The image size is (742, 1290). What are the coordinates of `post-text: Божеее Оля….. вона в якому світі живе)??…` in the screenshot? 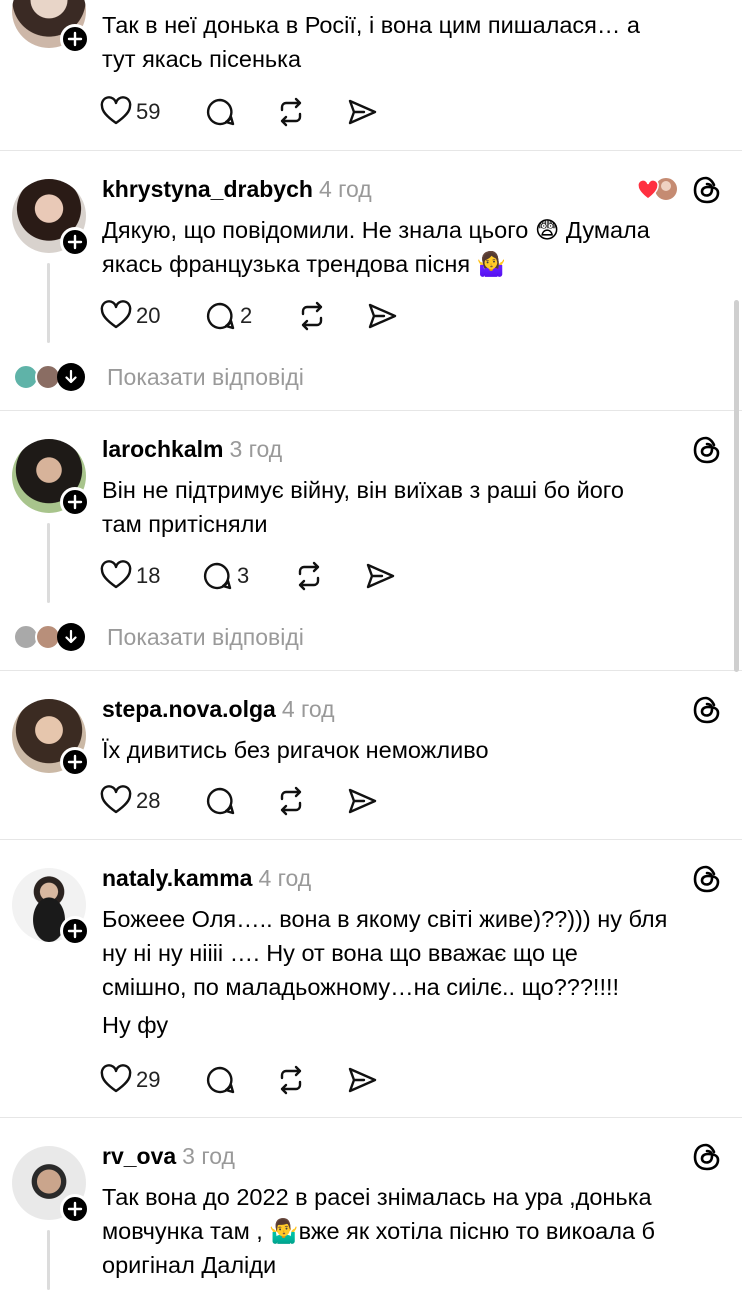 It's located at (385, 972).